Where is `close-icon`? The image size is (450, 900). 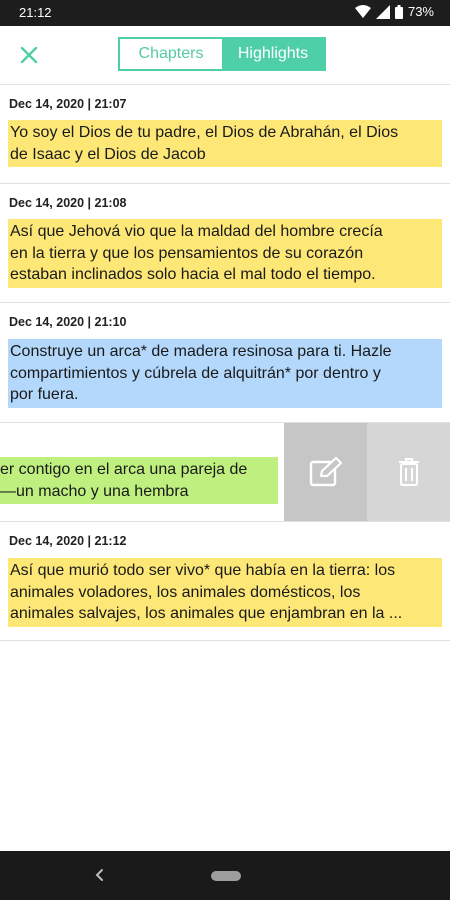
close-icon is located at coordinates (29, 55).